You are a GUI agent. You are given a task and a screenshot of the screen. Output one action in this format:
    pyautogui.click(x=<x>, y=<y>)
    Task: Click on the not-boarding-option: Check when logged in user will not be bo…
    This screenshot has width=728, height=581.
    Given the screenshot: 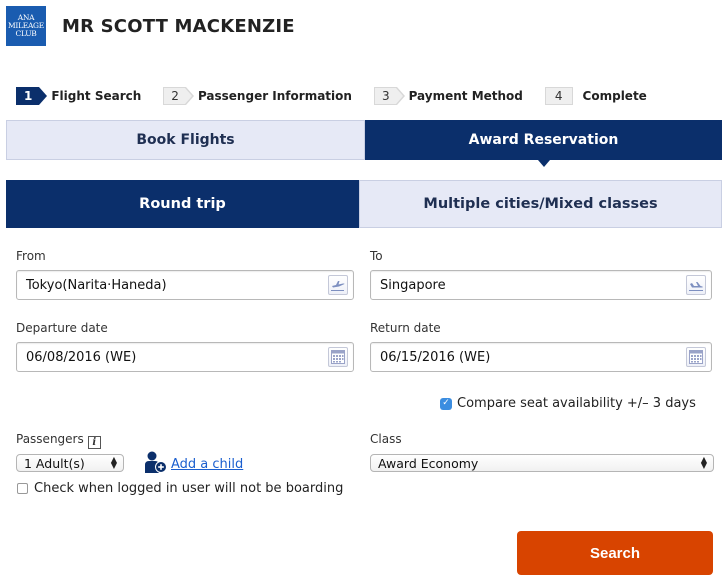 What is the action you would take?
    pyautogui.click(x=180, y=488)
    